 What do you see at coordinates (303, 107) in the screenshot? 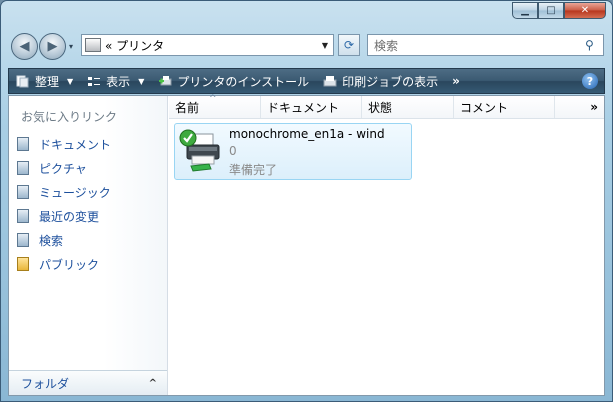
I see `column-header-label: ドキュメント` at bounding box center [303, 107].